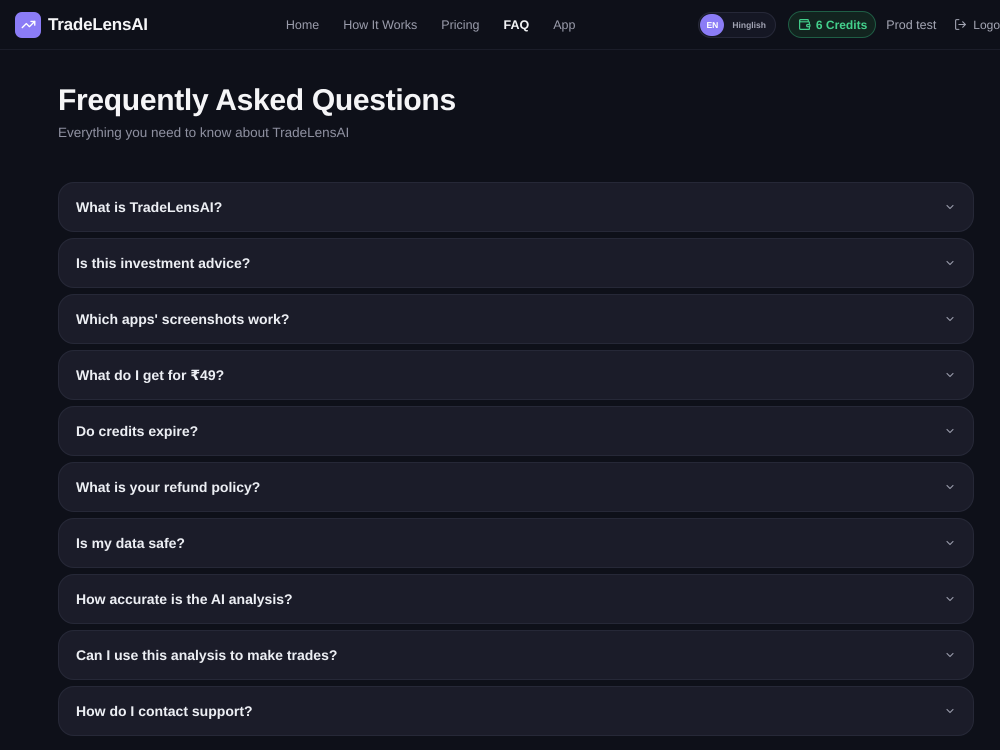 The width and height of the screenshot is (1000, 750). I want to click on language-option: Hinglish, so click(749, 25).